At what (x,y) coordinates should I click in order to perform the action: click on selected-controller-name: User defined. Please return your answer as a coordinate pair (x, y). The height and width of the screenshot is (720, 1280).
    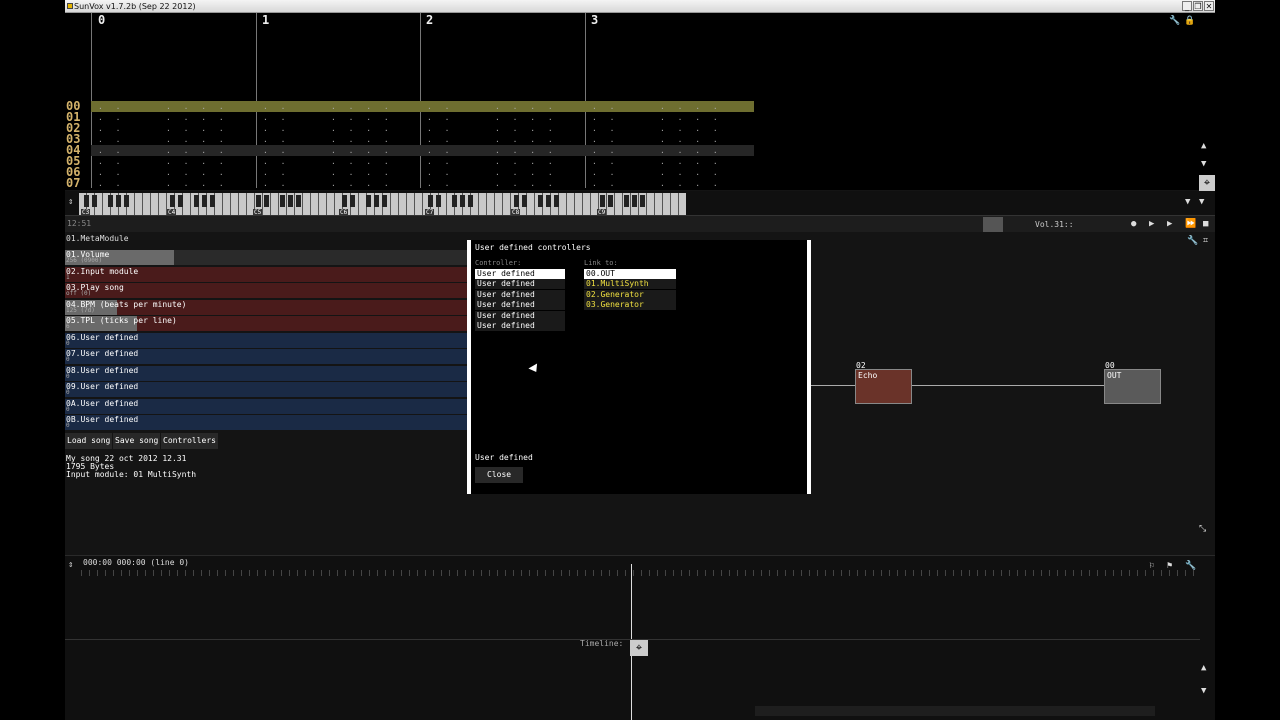
    Looking at the image, I should click on (504, 457).